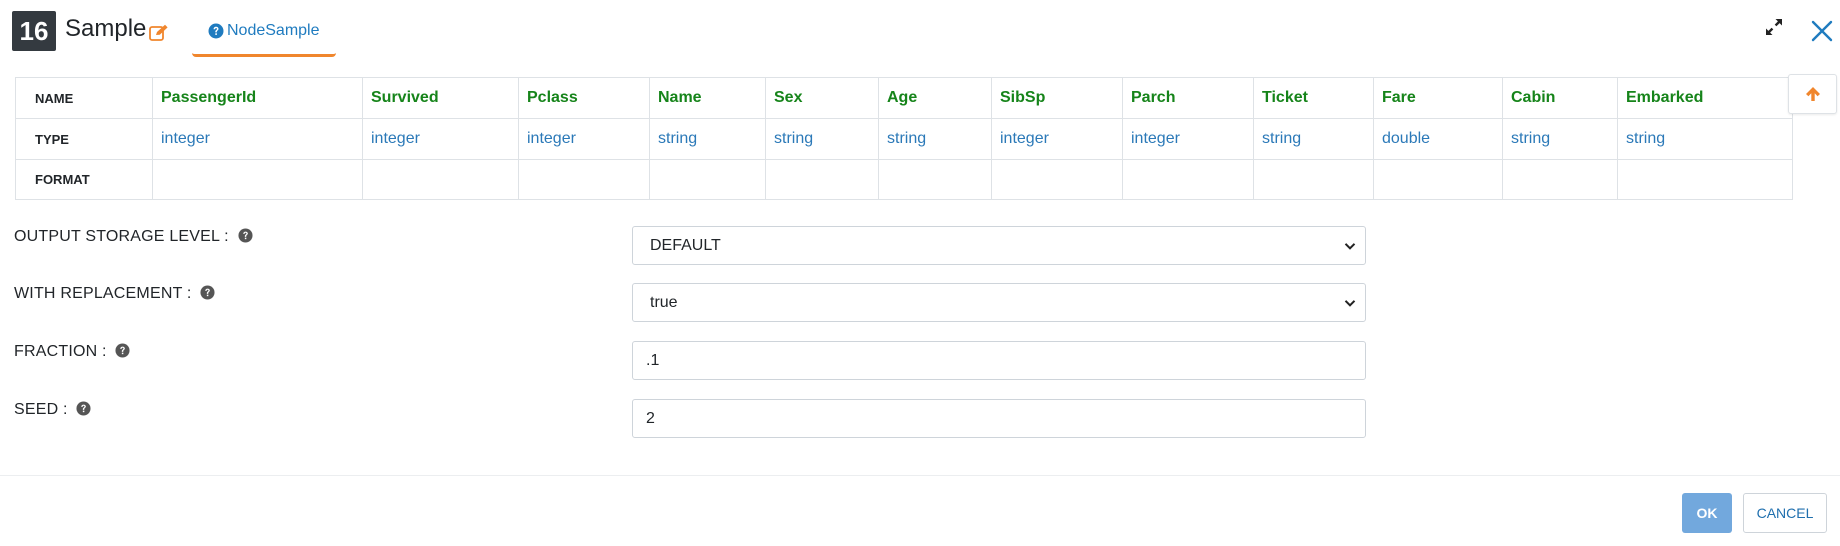  Describe the element at coordinates (822, 98) in the screenshot. I see `column-name: Sex` at that location.